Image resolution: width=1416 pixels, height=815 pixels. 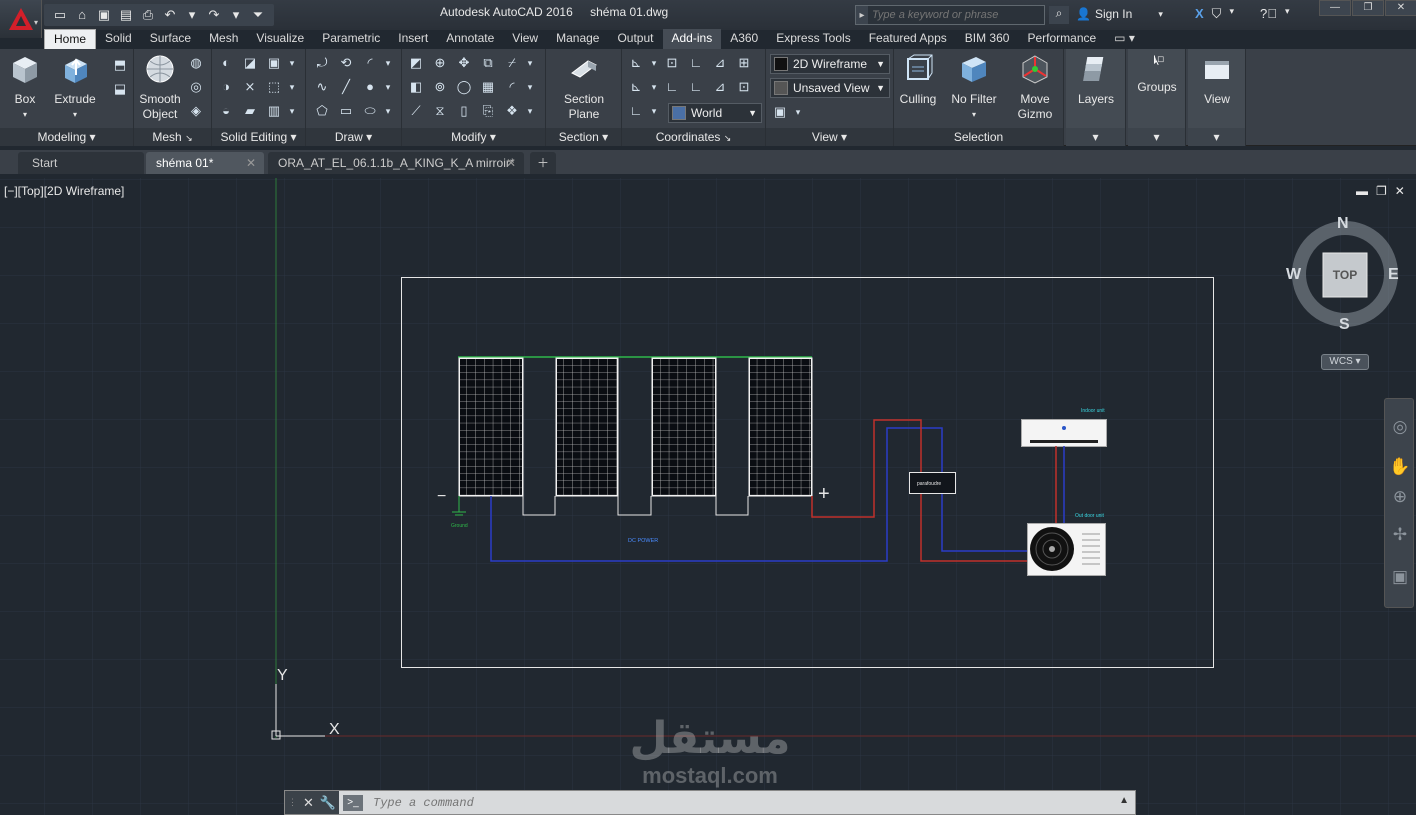 I want to click on ucs-origin-icon: ∟, so click(x=696, y=63).